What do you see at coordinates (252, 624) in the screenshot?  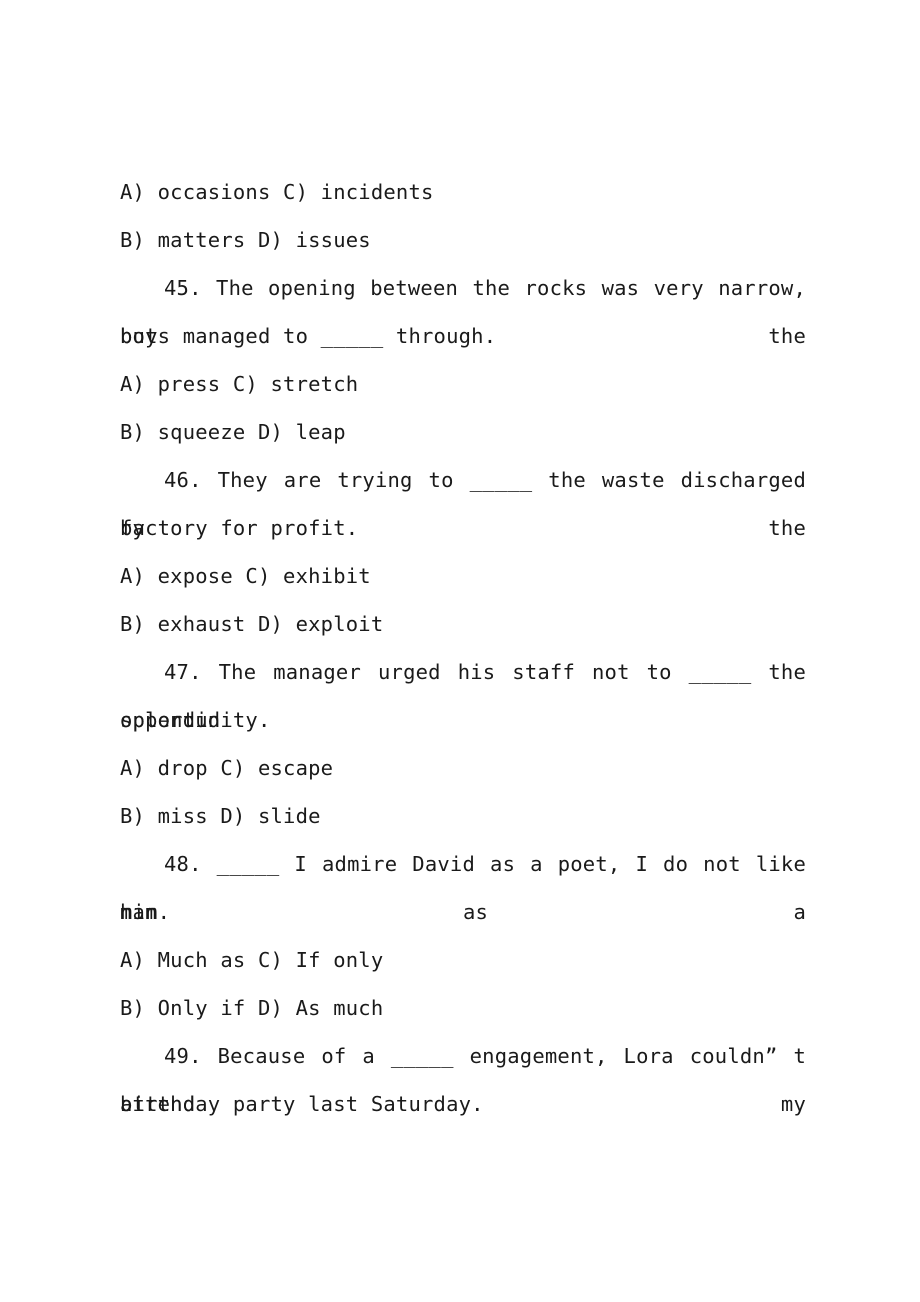 I see `option-row: B) exhaust D) exploit` at bounding box center [252, 624].